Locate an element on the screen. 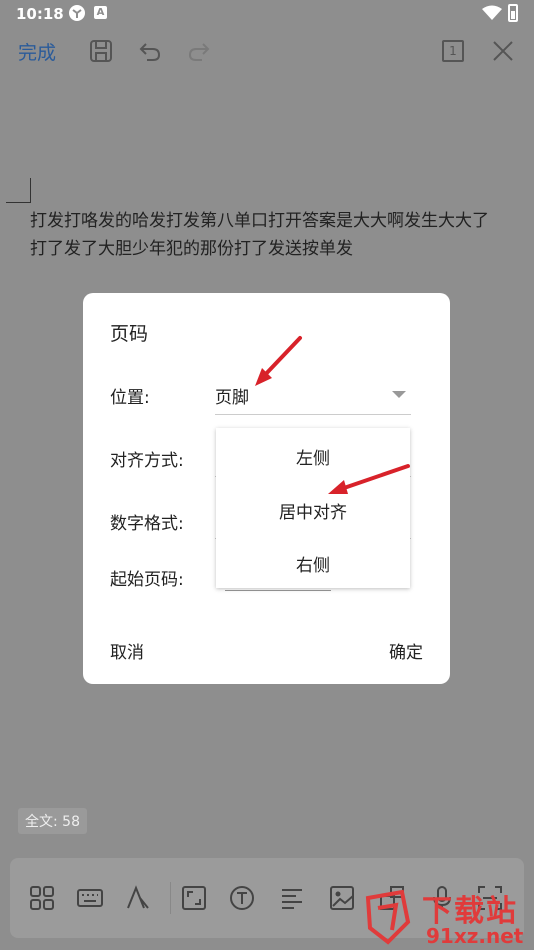 The width and height of the screenshot is (534, 950). save-icon is located at coordinates (101, 51).